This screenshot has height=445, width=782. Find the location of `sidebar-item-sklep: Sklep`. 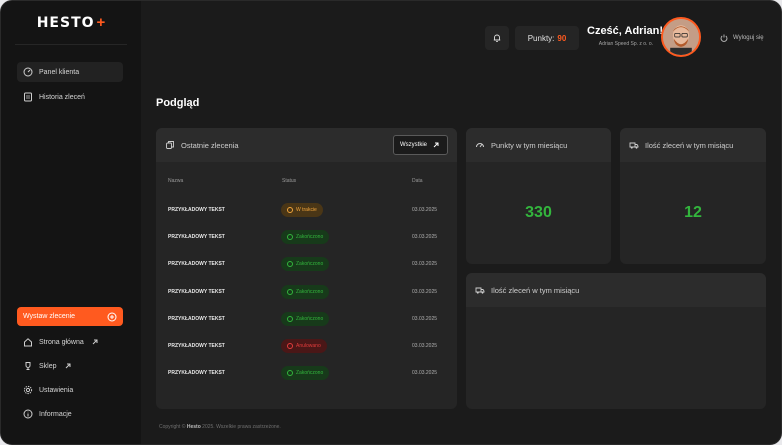

sidebar-item-sklep: Sklep is located at coordinates (70, 366).